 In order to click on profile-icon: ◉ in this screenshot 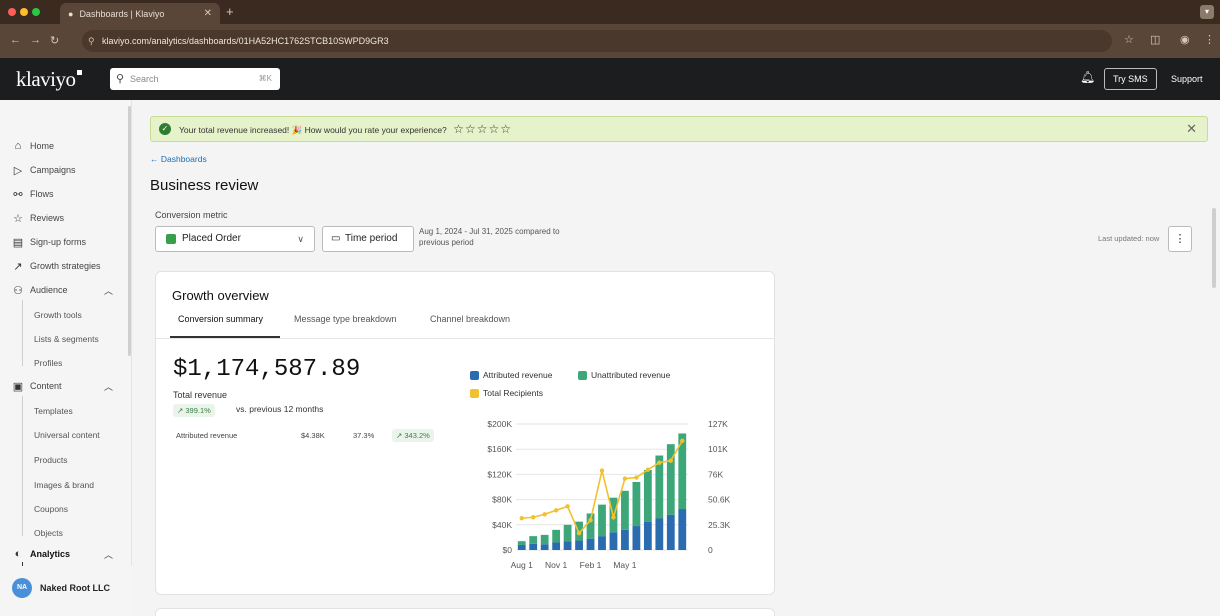, I will do `click(1185, 39)`.